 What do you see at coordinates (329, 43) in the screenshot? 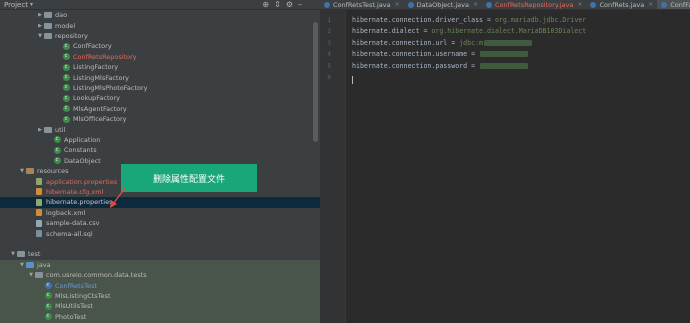
I see `line-number: 3` at bounding box center [329, 43].